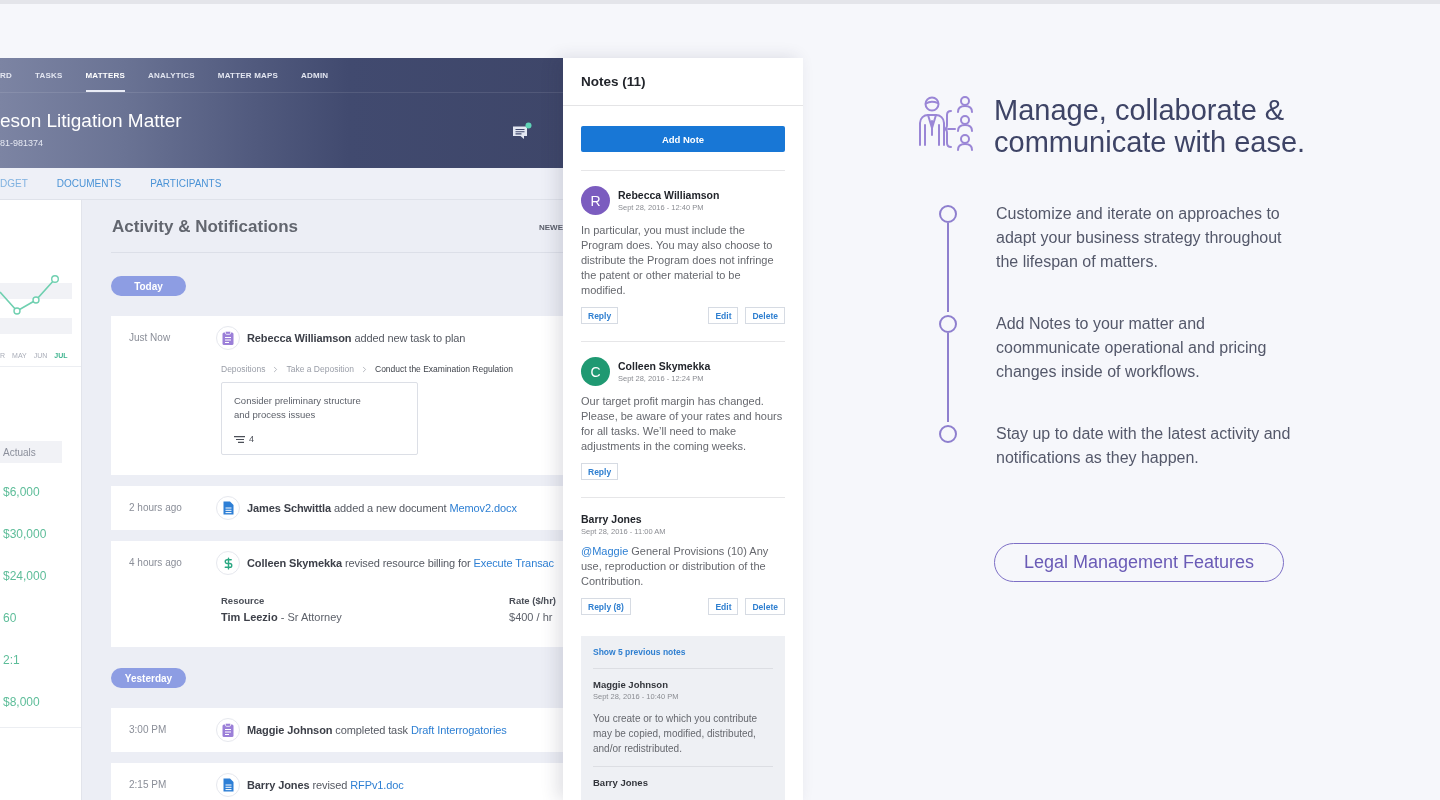 The image size is (1440, 800). Describe the element at coordinates (631, 684) in the screenshot. I see `reply-author: Maggie Johnson` at that location.